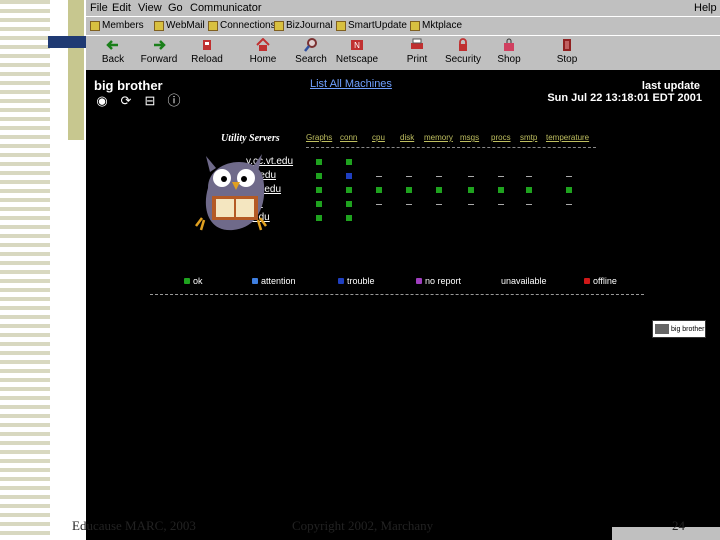 This screenshot has height=540, width=720. What do you see at coordinates (567, 137) in the screenshot?
I see `column-temperature: temperature` at bounding box center [567, 137].